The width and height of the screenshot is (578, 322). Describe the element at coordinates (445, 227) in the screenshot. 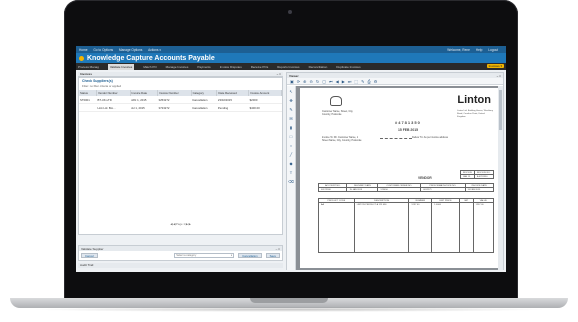

I see `doc-cell: 1.0000` at that location.